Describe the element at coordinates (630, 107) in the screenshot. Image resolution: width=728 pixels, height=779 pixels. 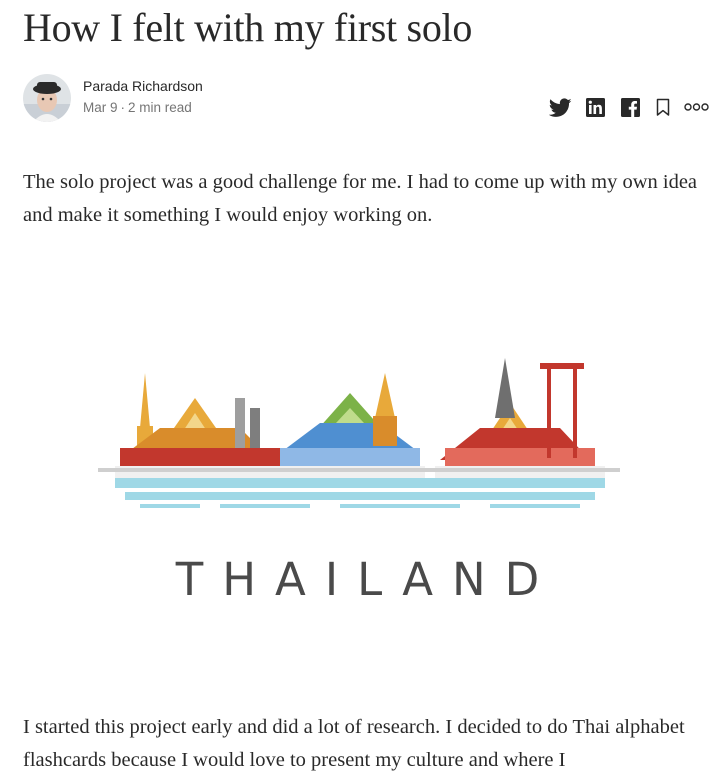
I see `facebook-icon` at that location.